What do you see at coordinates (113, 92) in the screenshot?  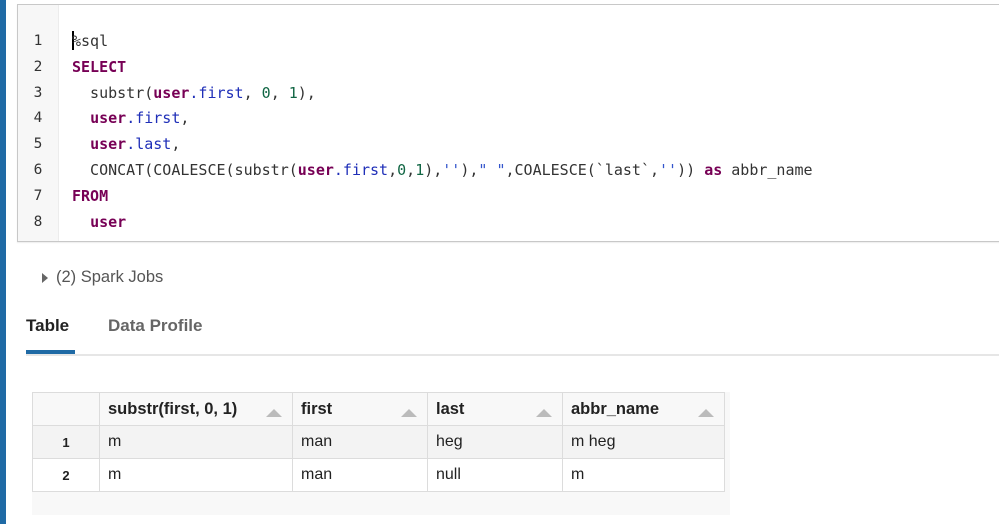 I see `code-token: substr(` at bounding box center [113, 92].